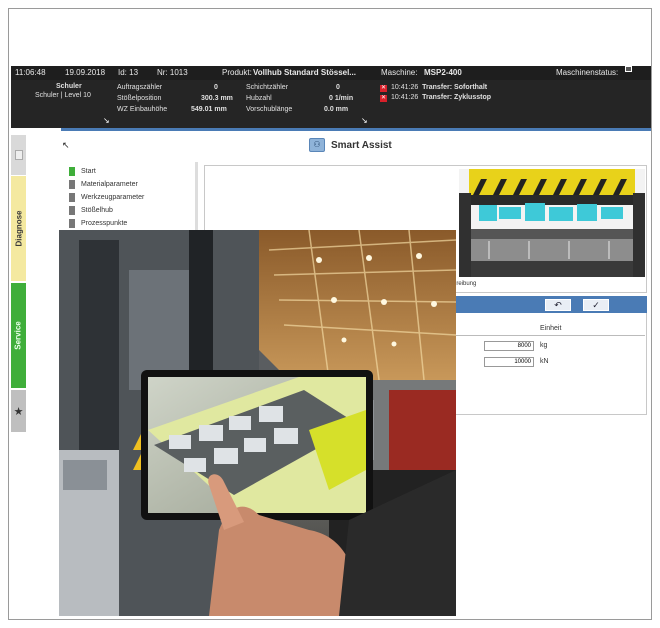 The image size is (660, 628). I want to click on weight-input: 8000, so click(509, 346).